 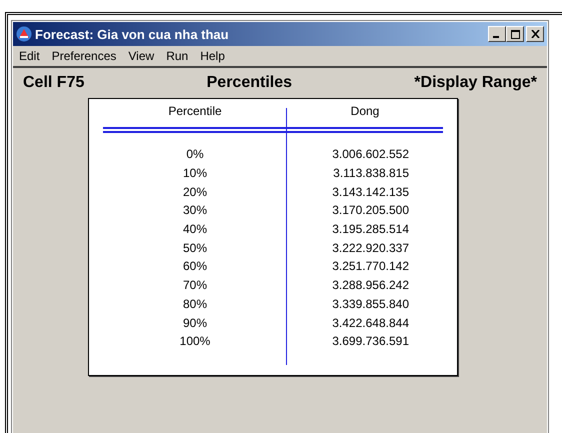 I want to click on table-cell-text: 3.222.920.337, so click(x=370, y=247).